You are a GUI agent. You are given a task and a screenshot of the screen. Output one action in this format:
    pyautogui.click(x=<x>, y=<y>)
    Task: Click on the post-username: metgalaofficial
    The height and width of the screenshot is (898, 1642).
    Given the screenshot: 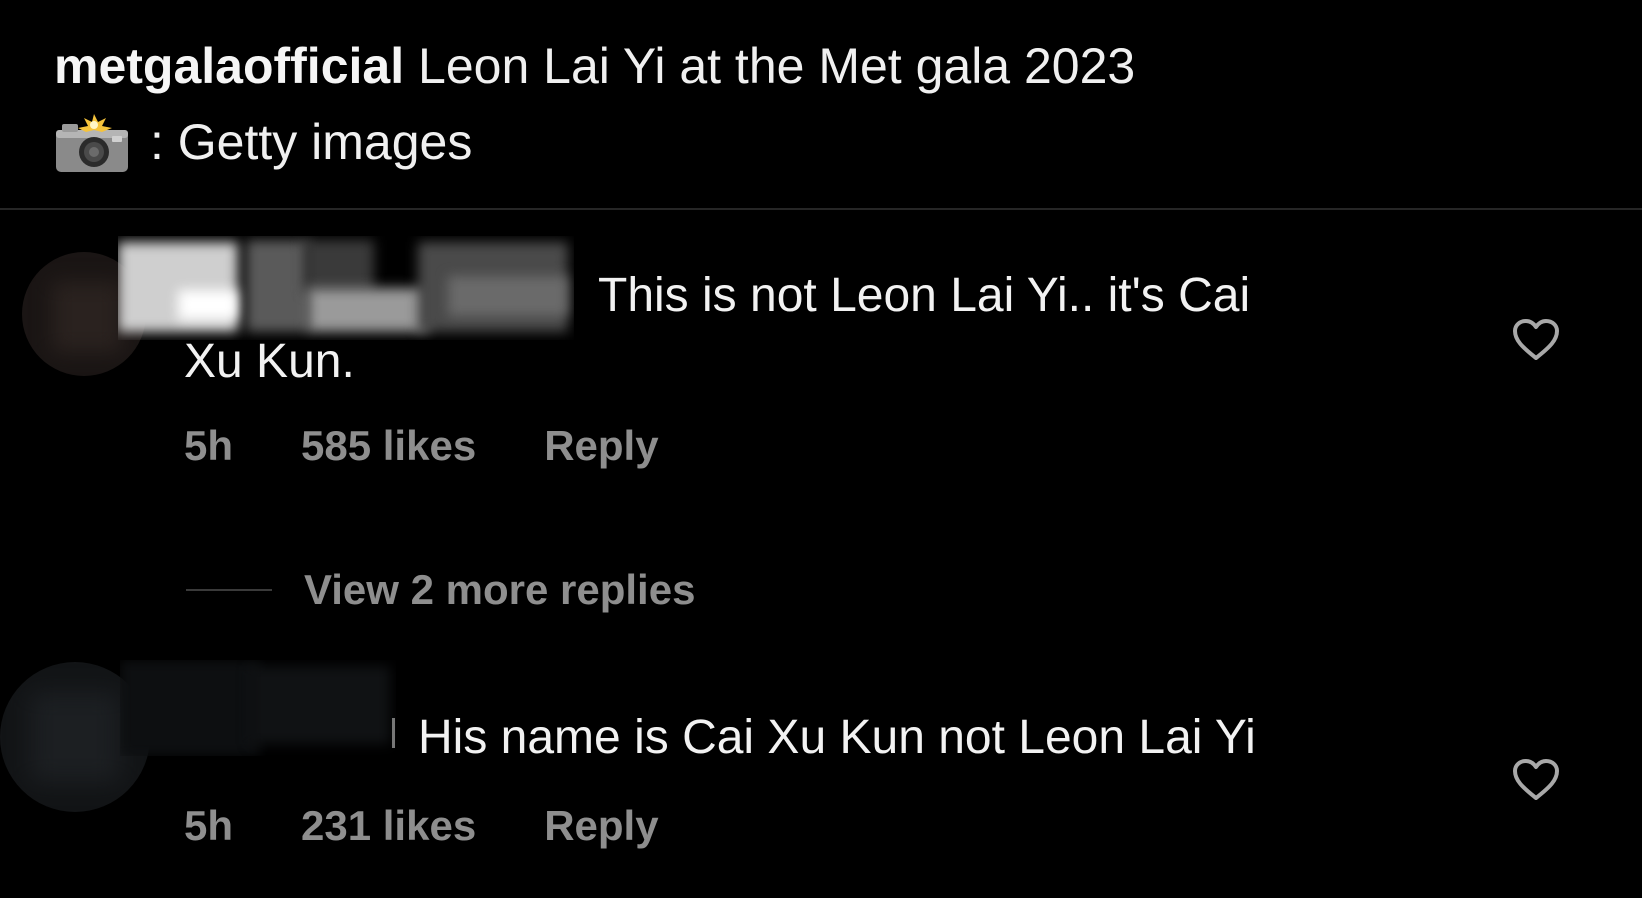 What is the action you would take?
    pyautogui.click(x=229, y=66)
    